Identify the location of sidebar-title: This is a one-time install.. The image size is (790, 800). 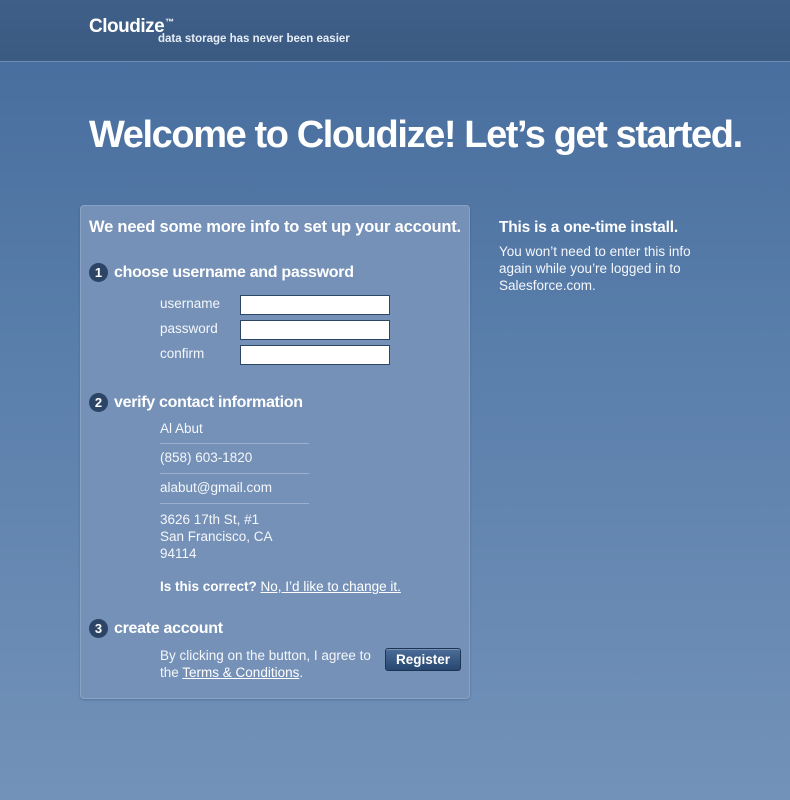
(588, 227).